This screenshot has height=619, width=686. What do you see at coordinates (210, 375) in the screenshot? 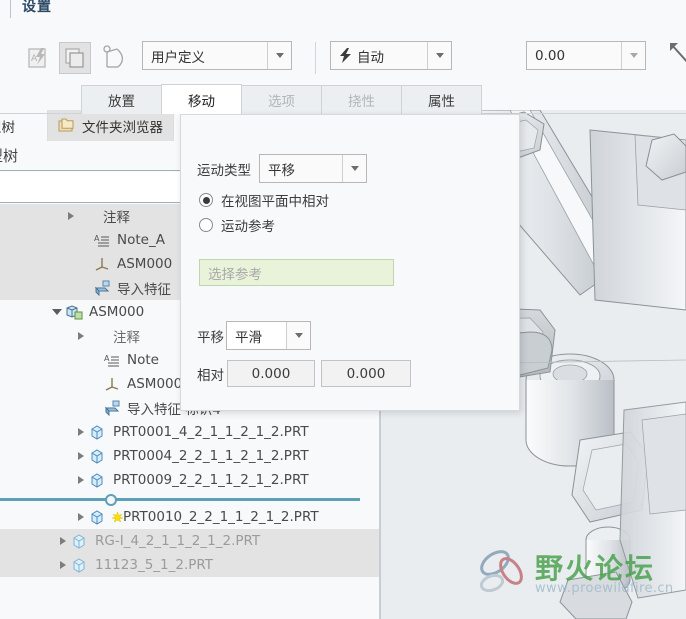
I see `relative-label: 相对` at bounding box center [210, 375].